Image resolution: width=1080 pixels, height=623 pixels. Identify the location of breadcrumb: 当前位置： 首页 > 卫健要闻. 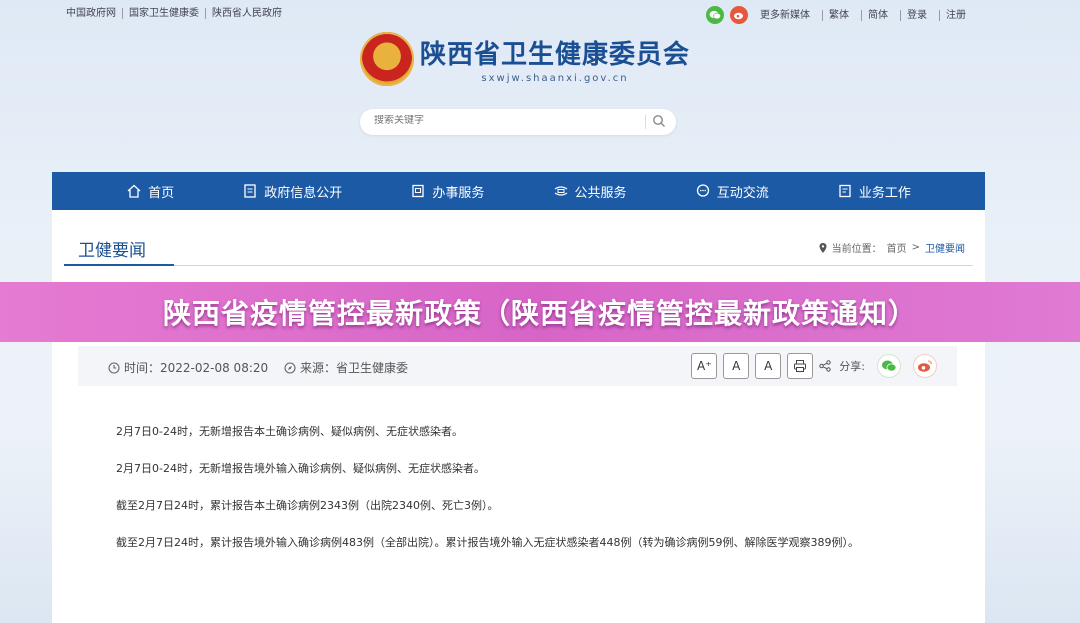
(892, 247).